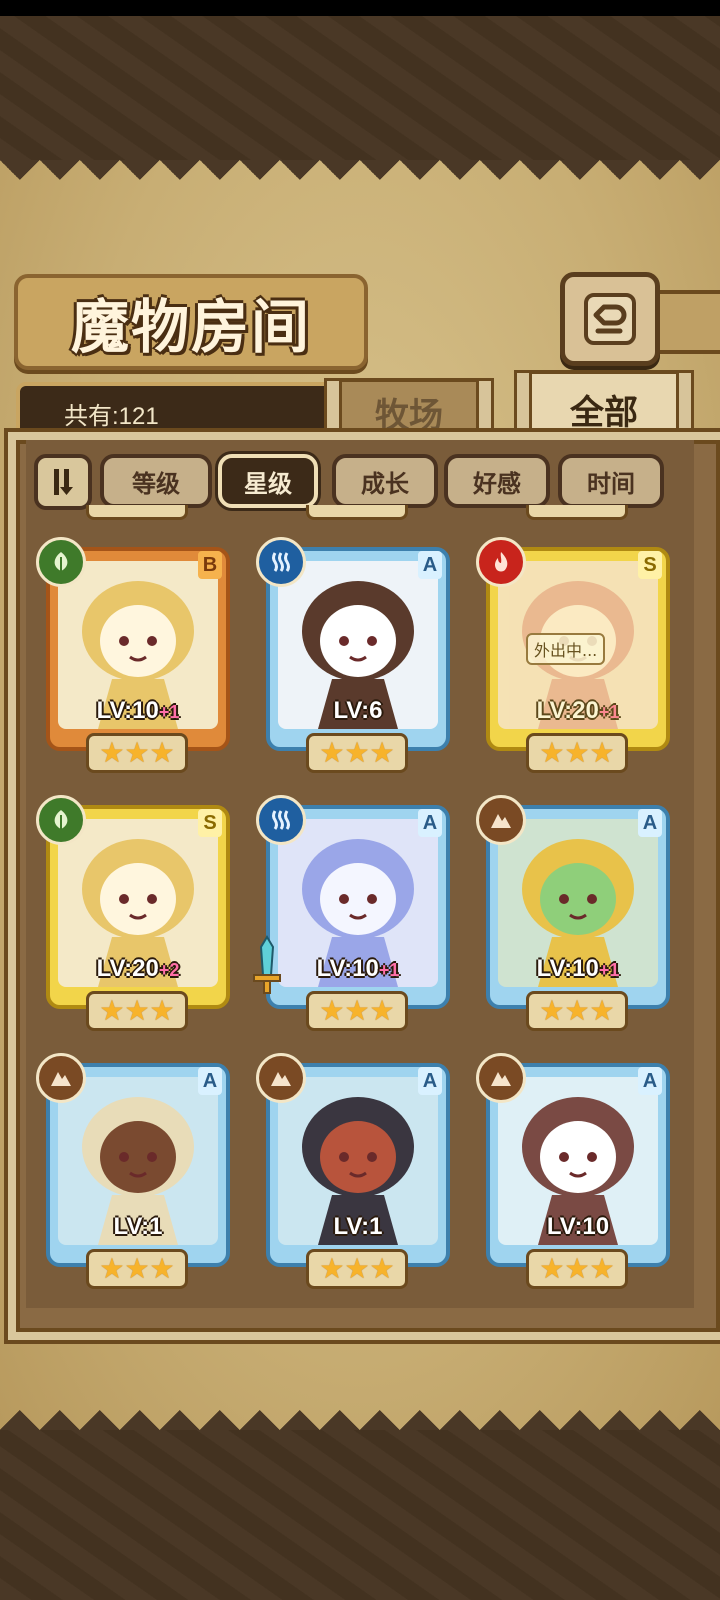 The height and width of the screenshot is (1600, 720). I want to click on monster-card: LV:6 A ★ ★ ★, so click(354, 655).